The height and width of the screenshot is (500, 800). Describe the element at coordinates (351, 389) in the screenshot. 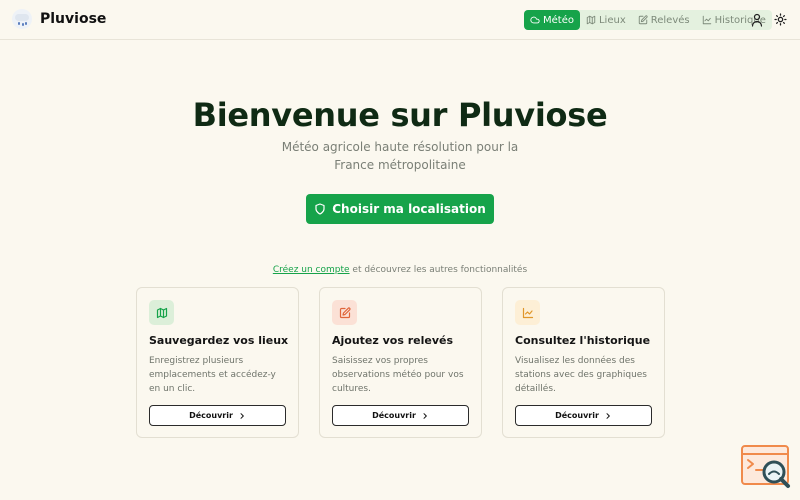

I see `card-desc-line: cultures.` at that location.